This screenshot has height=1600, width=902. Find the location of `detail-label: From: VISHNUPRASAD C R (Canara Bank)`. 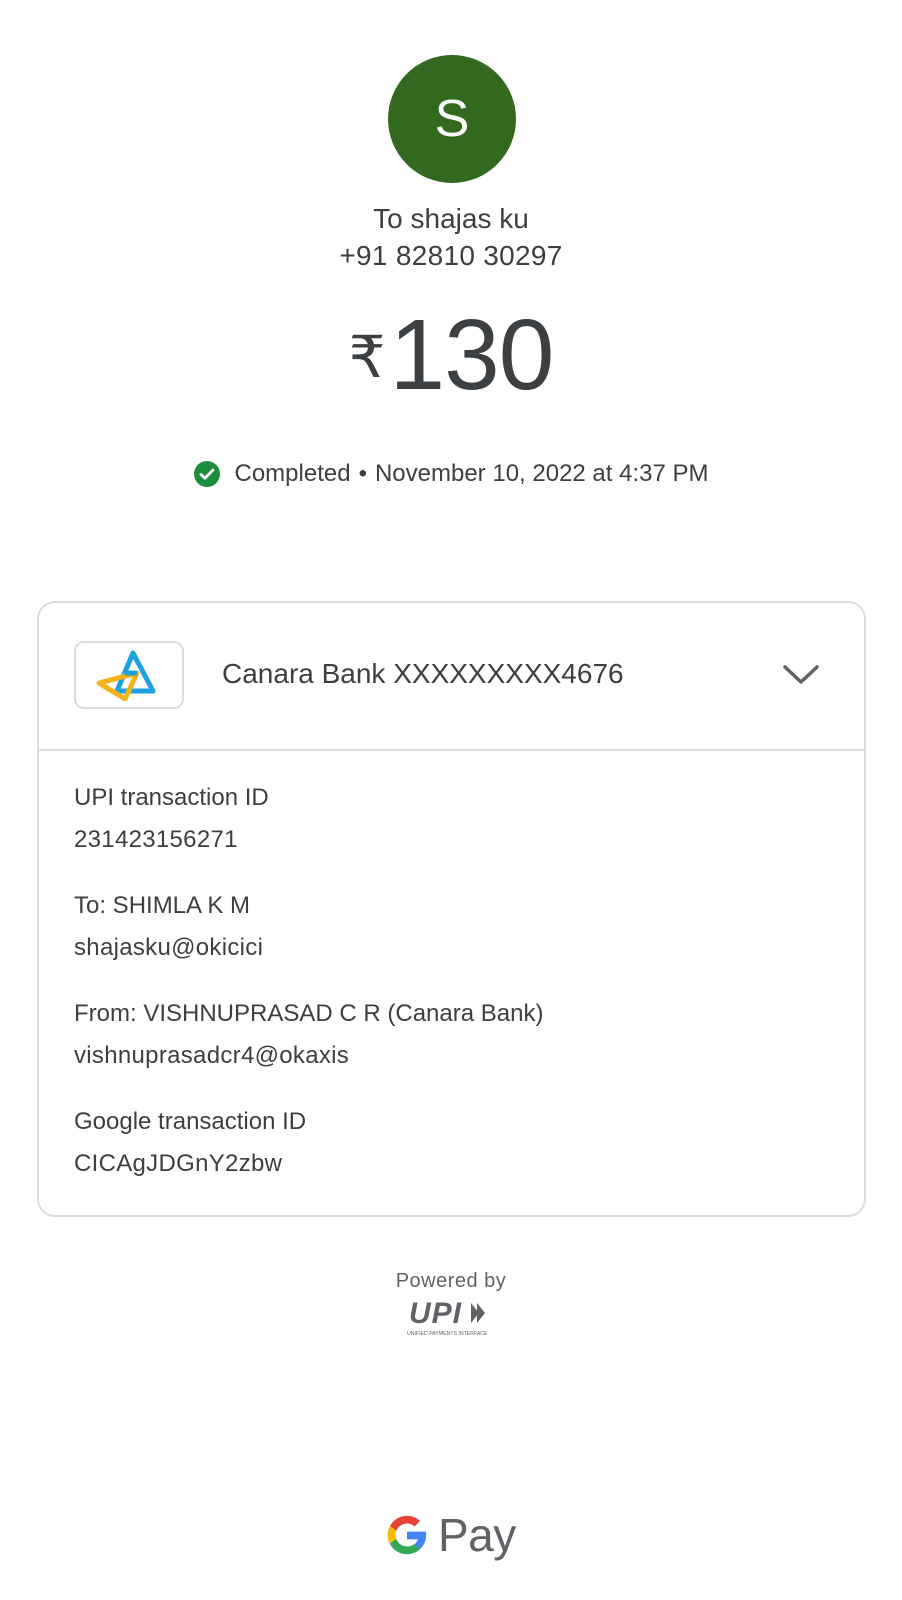

detail-label: From: VISHNUPRASAD C R (Canara Bank) is located at coordinates (309, 1013).